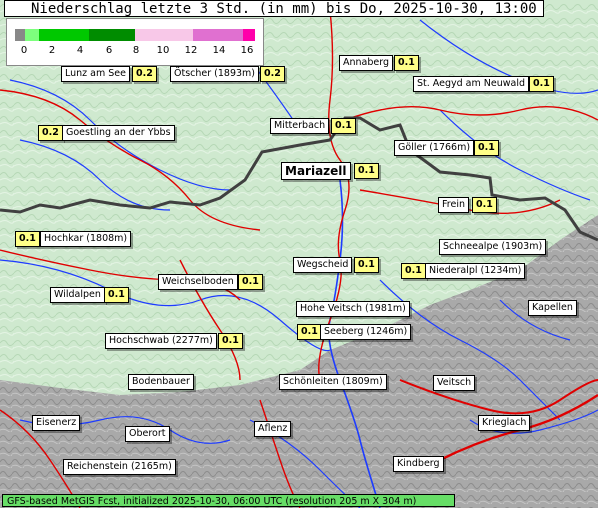  What do you see at coordinates (471, 84) in the screenshot?
I see `place-label-st-aegyd: St. Aegyd am Neuwald` at bounding box center [471, 84].